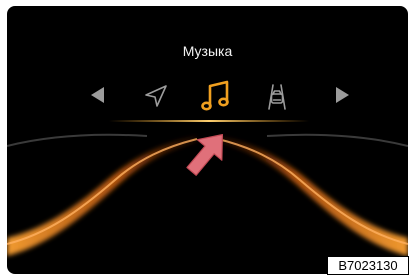 The width and height of the screenshot is (414, 280). Describe the element at coordinates (97, 95) in the screenshot. I see `chevron-left-icon` at that location.